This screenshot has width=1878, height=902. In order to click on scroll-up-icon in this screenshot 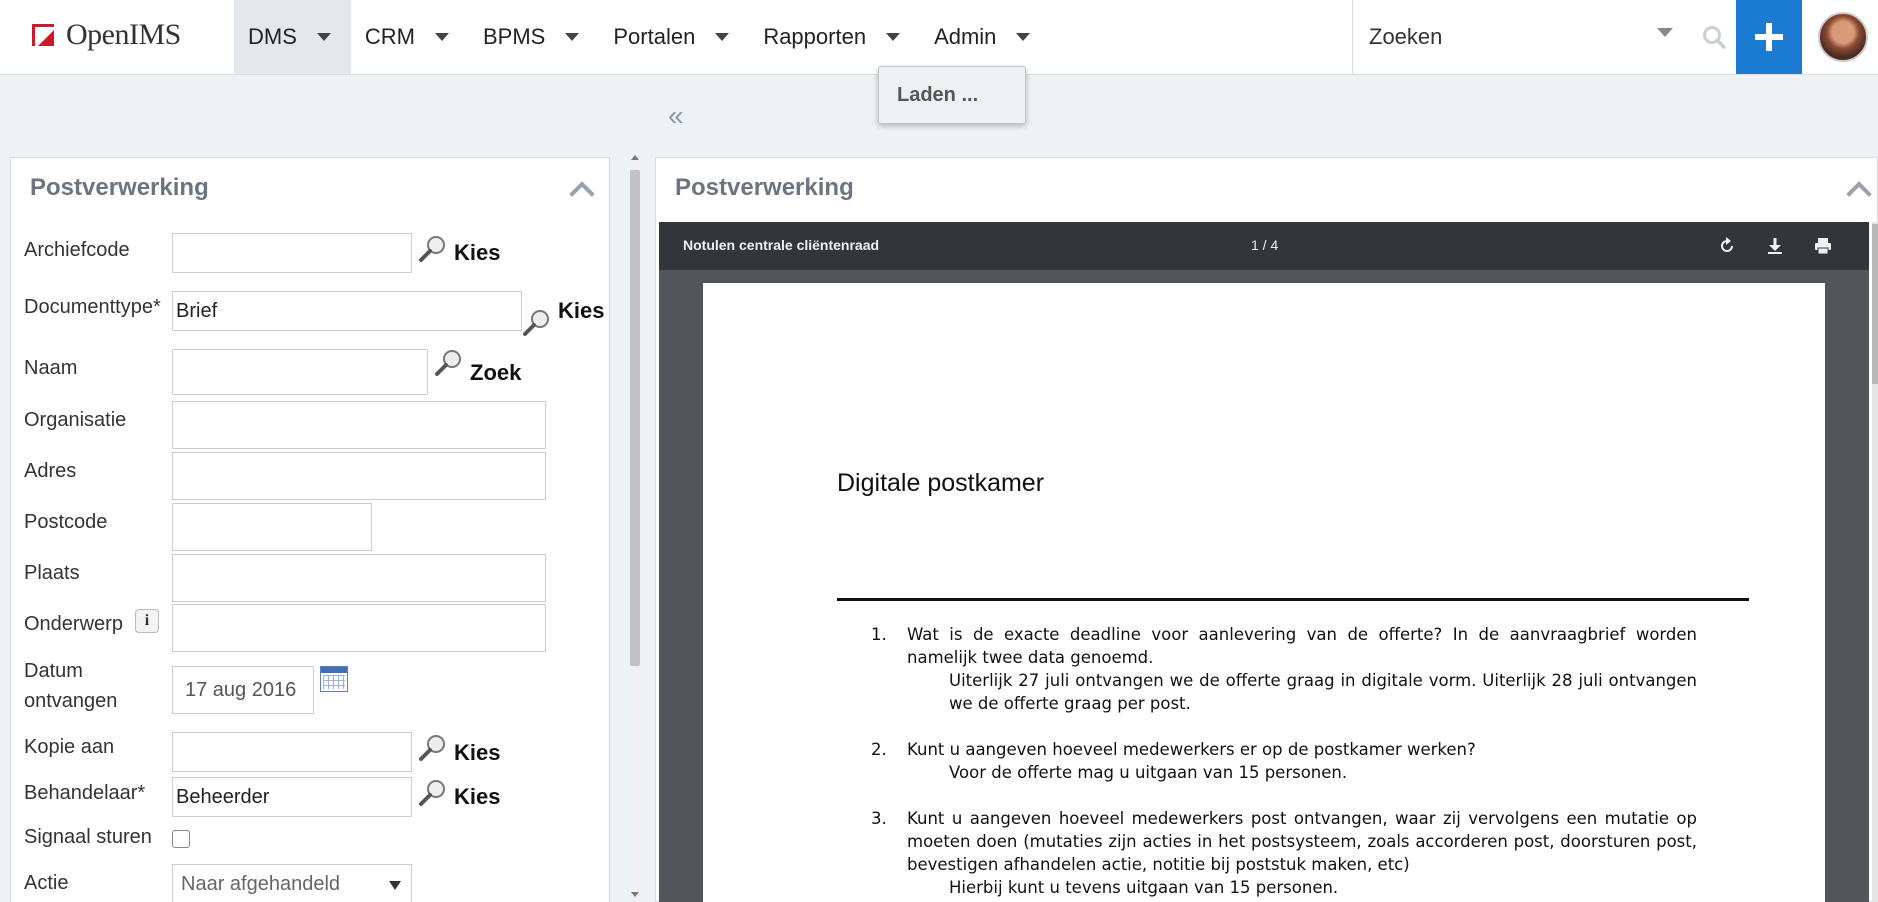, I will do `click(635, 157)`.